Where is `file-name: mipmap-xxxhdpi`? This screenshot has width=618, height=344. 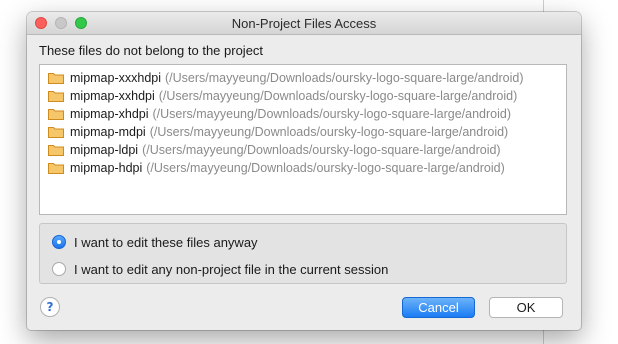
file-name: mipmap-xxxhdpi is located at coordinates (116, 78).